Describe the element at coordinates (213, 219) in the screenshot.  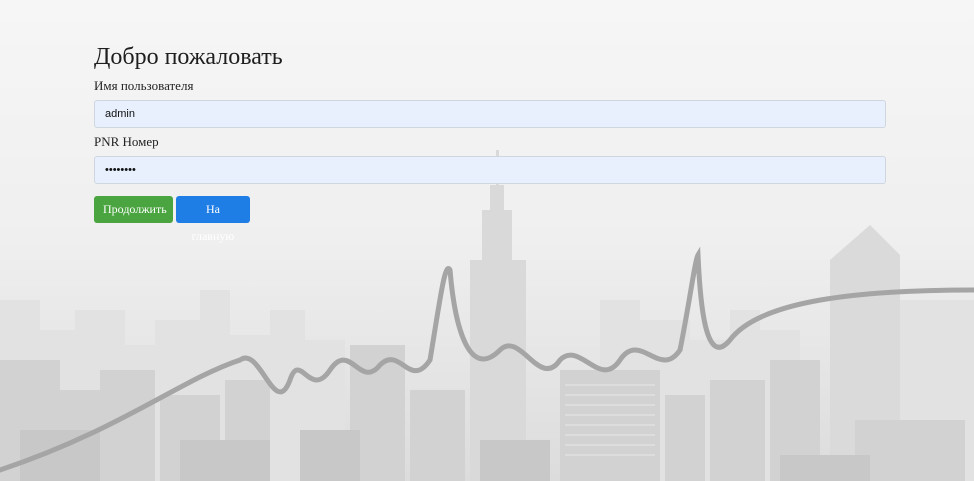
I see `home-button: На главную` at that location.